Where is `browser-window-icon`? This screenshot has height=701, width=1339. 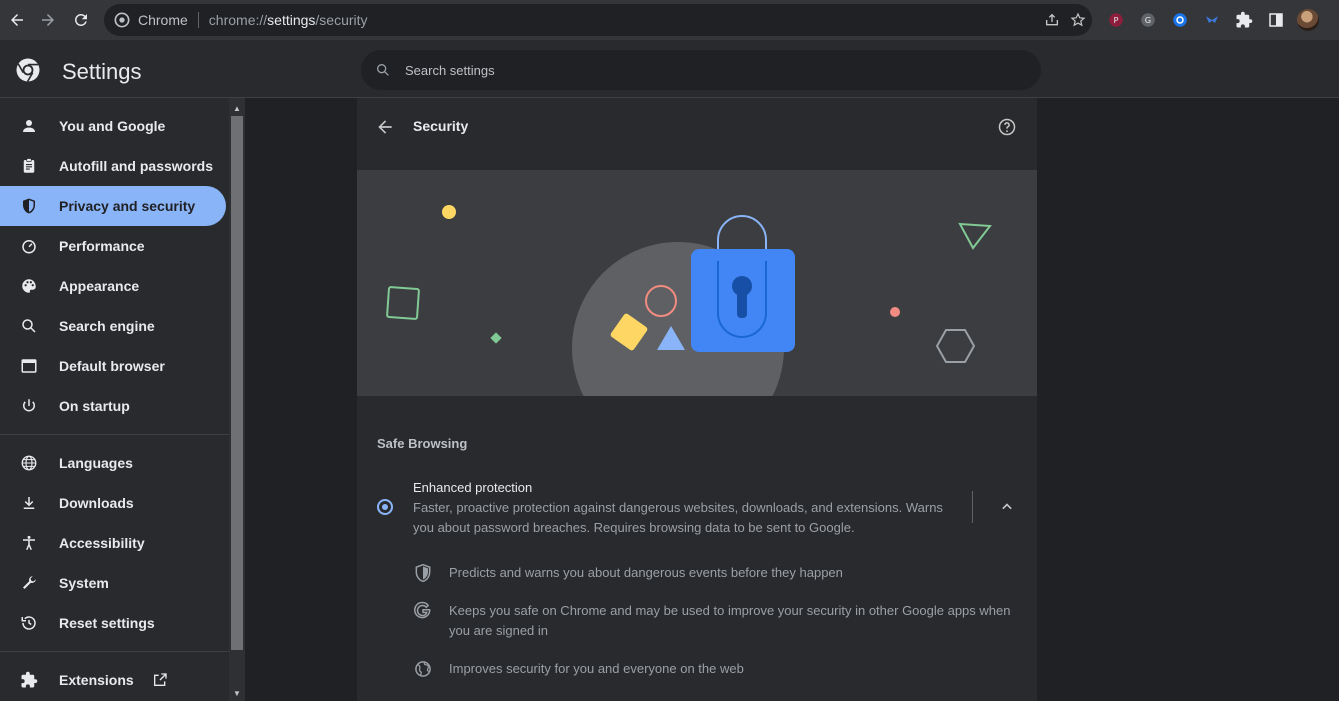
browser-window-icon is located at coordinates (29, 366).